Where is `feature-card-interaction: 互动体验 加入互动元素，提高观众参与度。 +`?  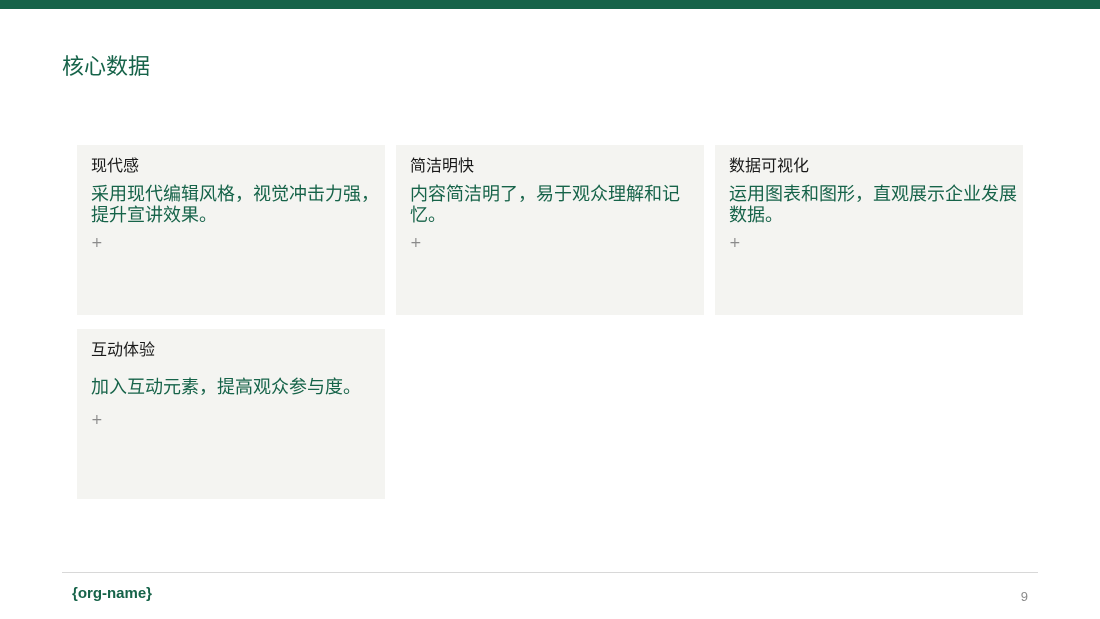 feature-card-interaction: 互动体验 加入互动元素，提高观众参与度。 + is located at coordinates (231, 414).